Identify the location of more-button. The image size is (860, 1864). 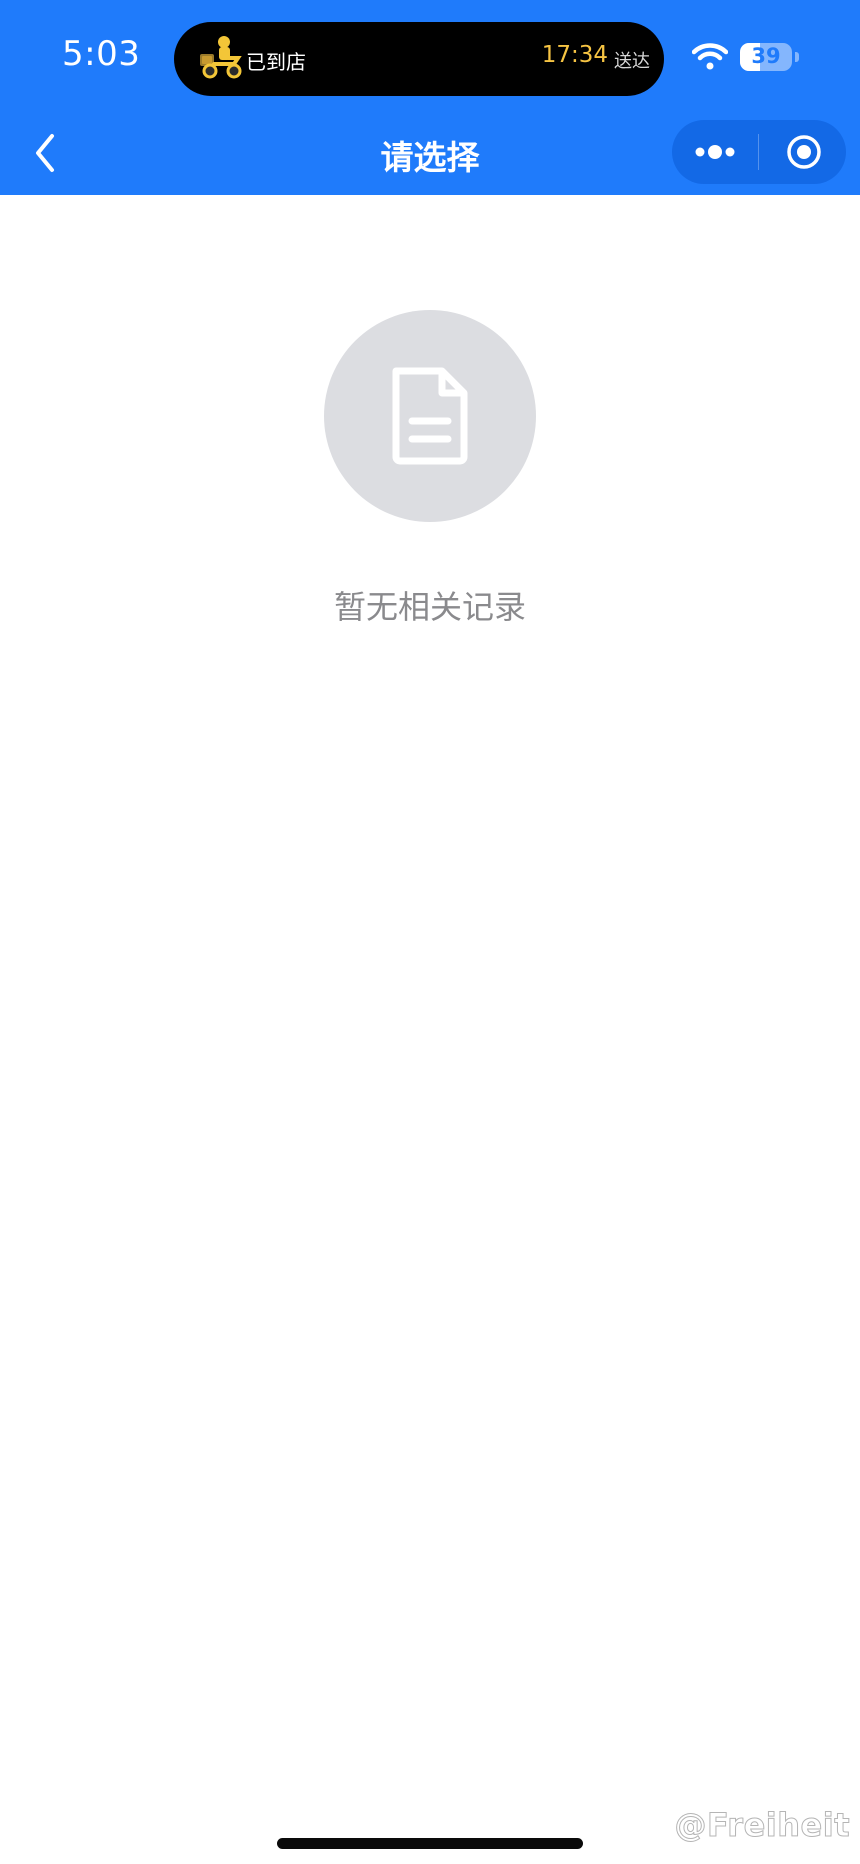
(715, 152).